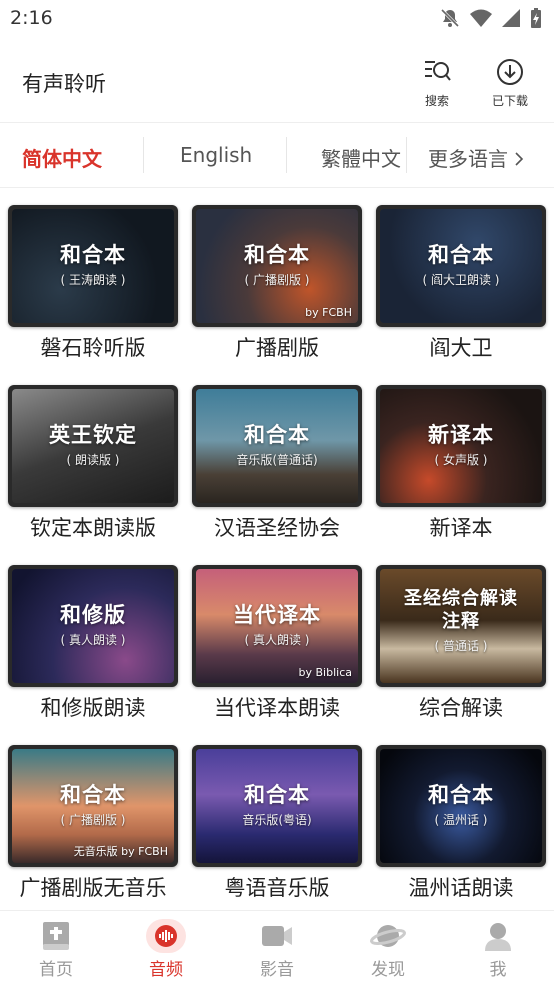 This screenshot has width=554, height=984. What do you see at coordinates (93, 708) in the screenshot?
I see `card-label: 和修版朗读` at bounding box center [93, 708].